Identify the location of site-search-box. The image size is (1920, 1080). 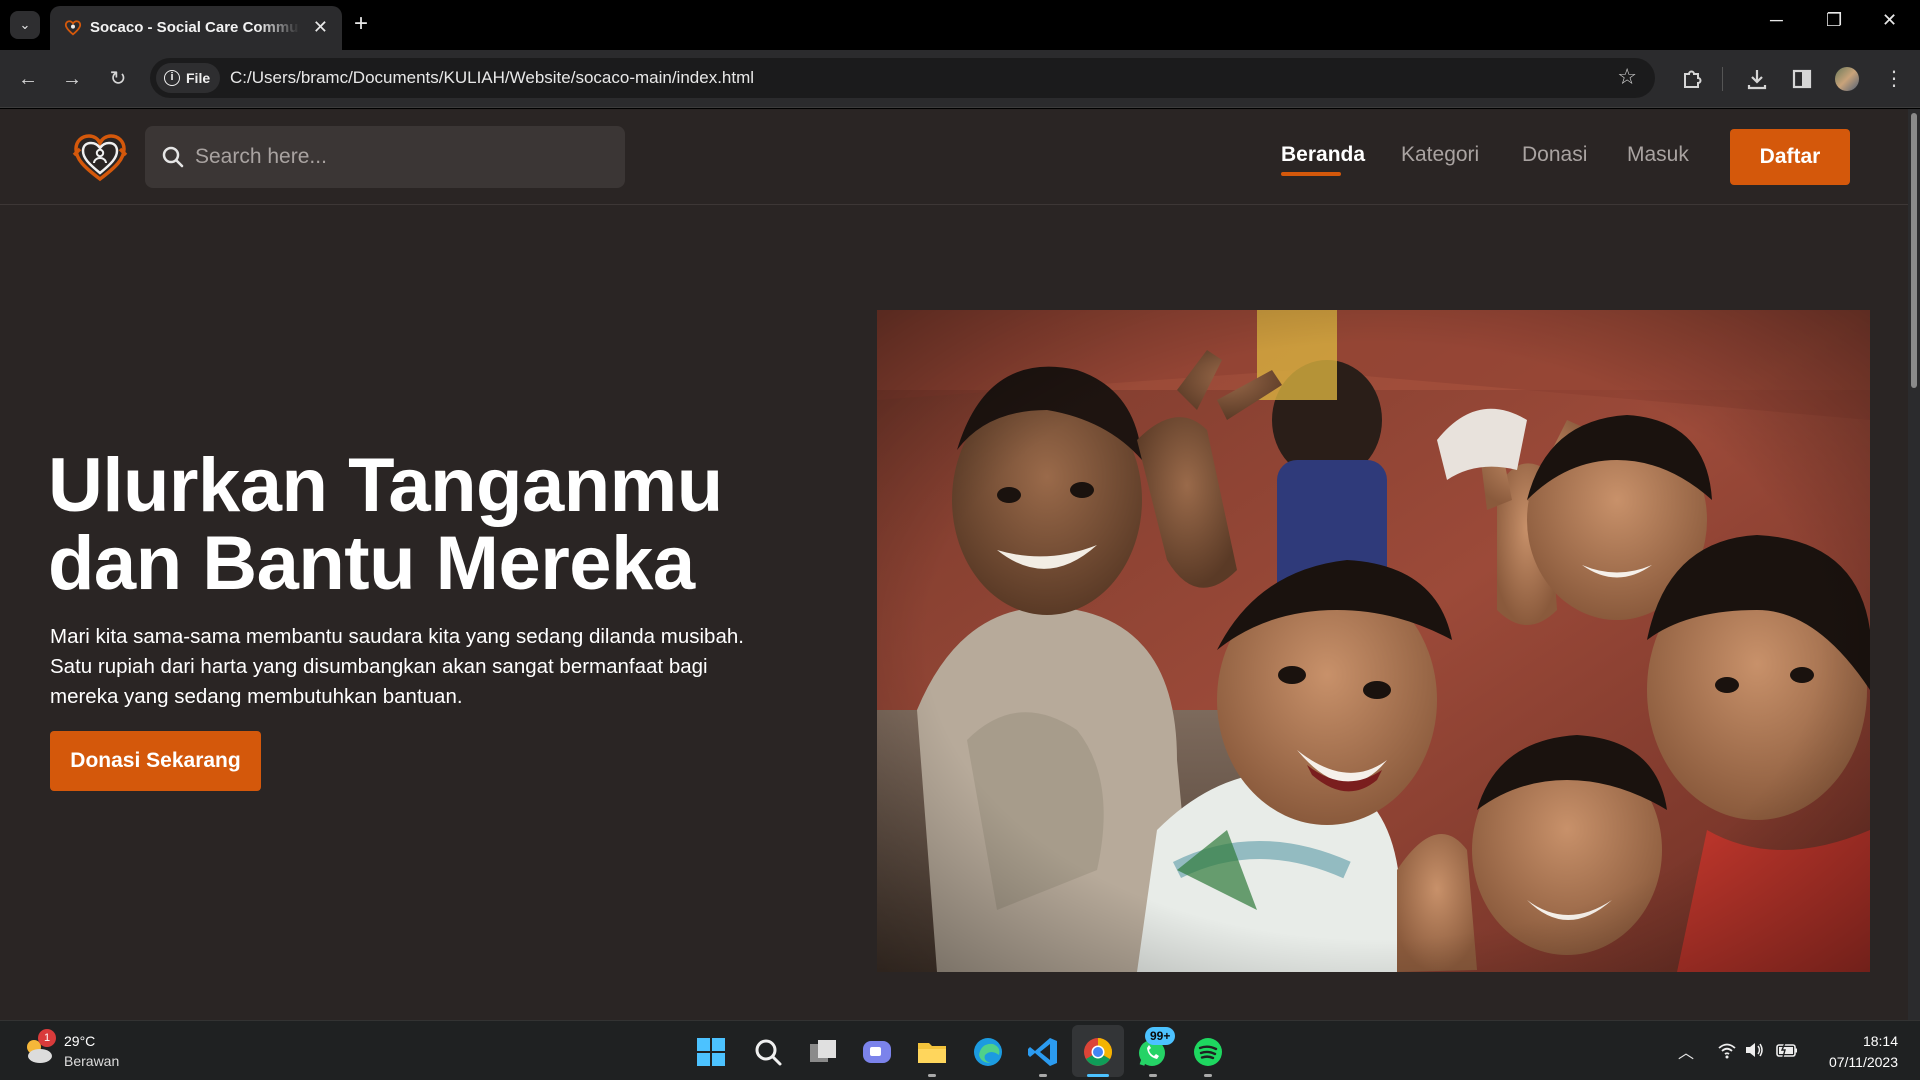
(385, 157).